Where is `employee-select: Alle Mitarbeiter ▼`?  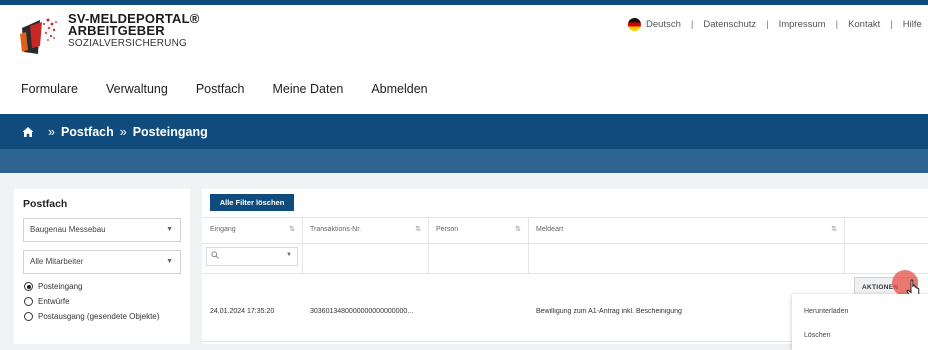 employee-select: Alle Mitarbeiter ▼ is located at coordinates (102, 262).